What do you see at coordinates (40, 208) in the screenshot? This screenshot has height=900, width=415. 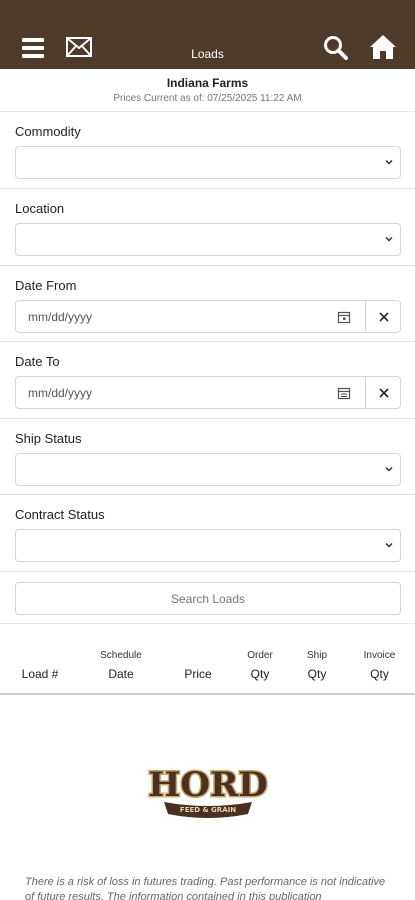 I see `location-label: Location` at bounding box center [40, 208].